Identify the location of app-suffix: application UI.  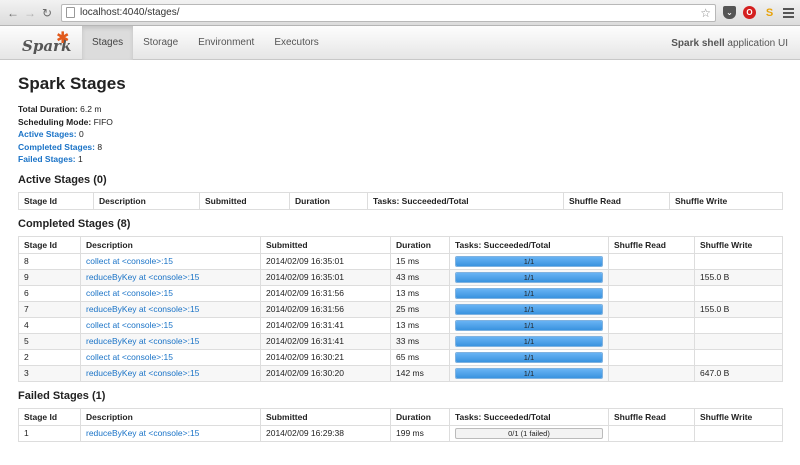
(756, 43).